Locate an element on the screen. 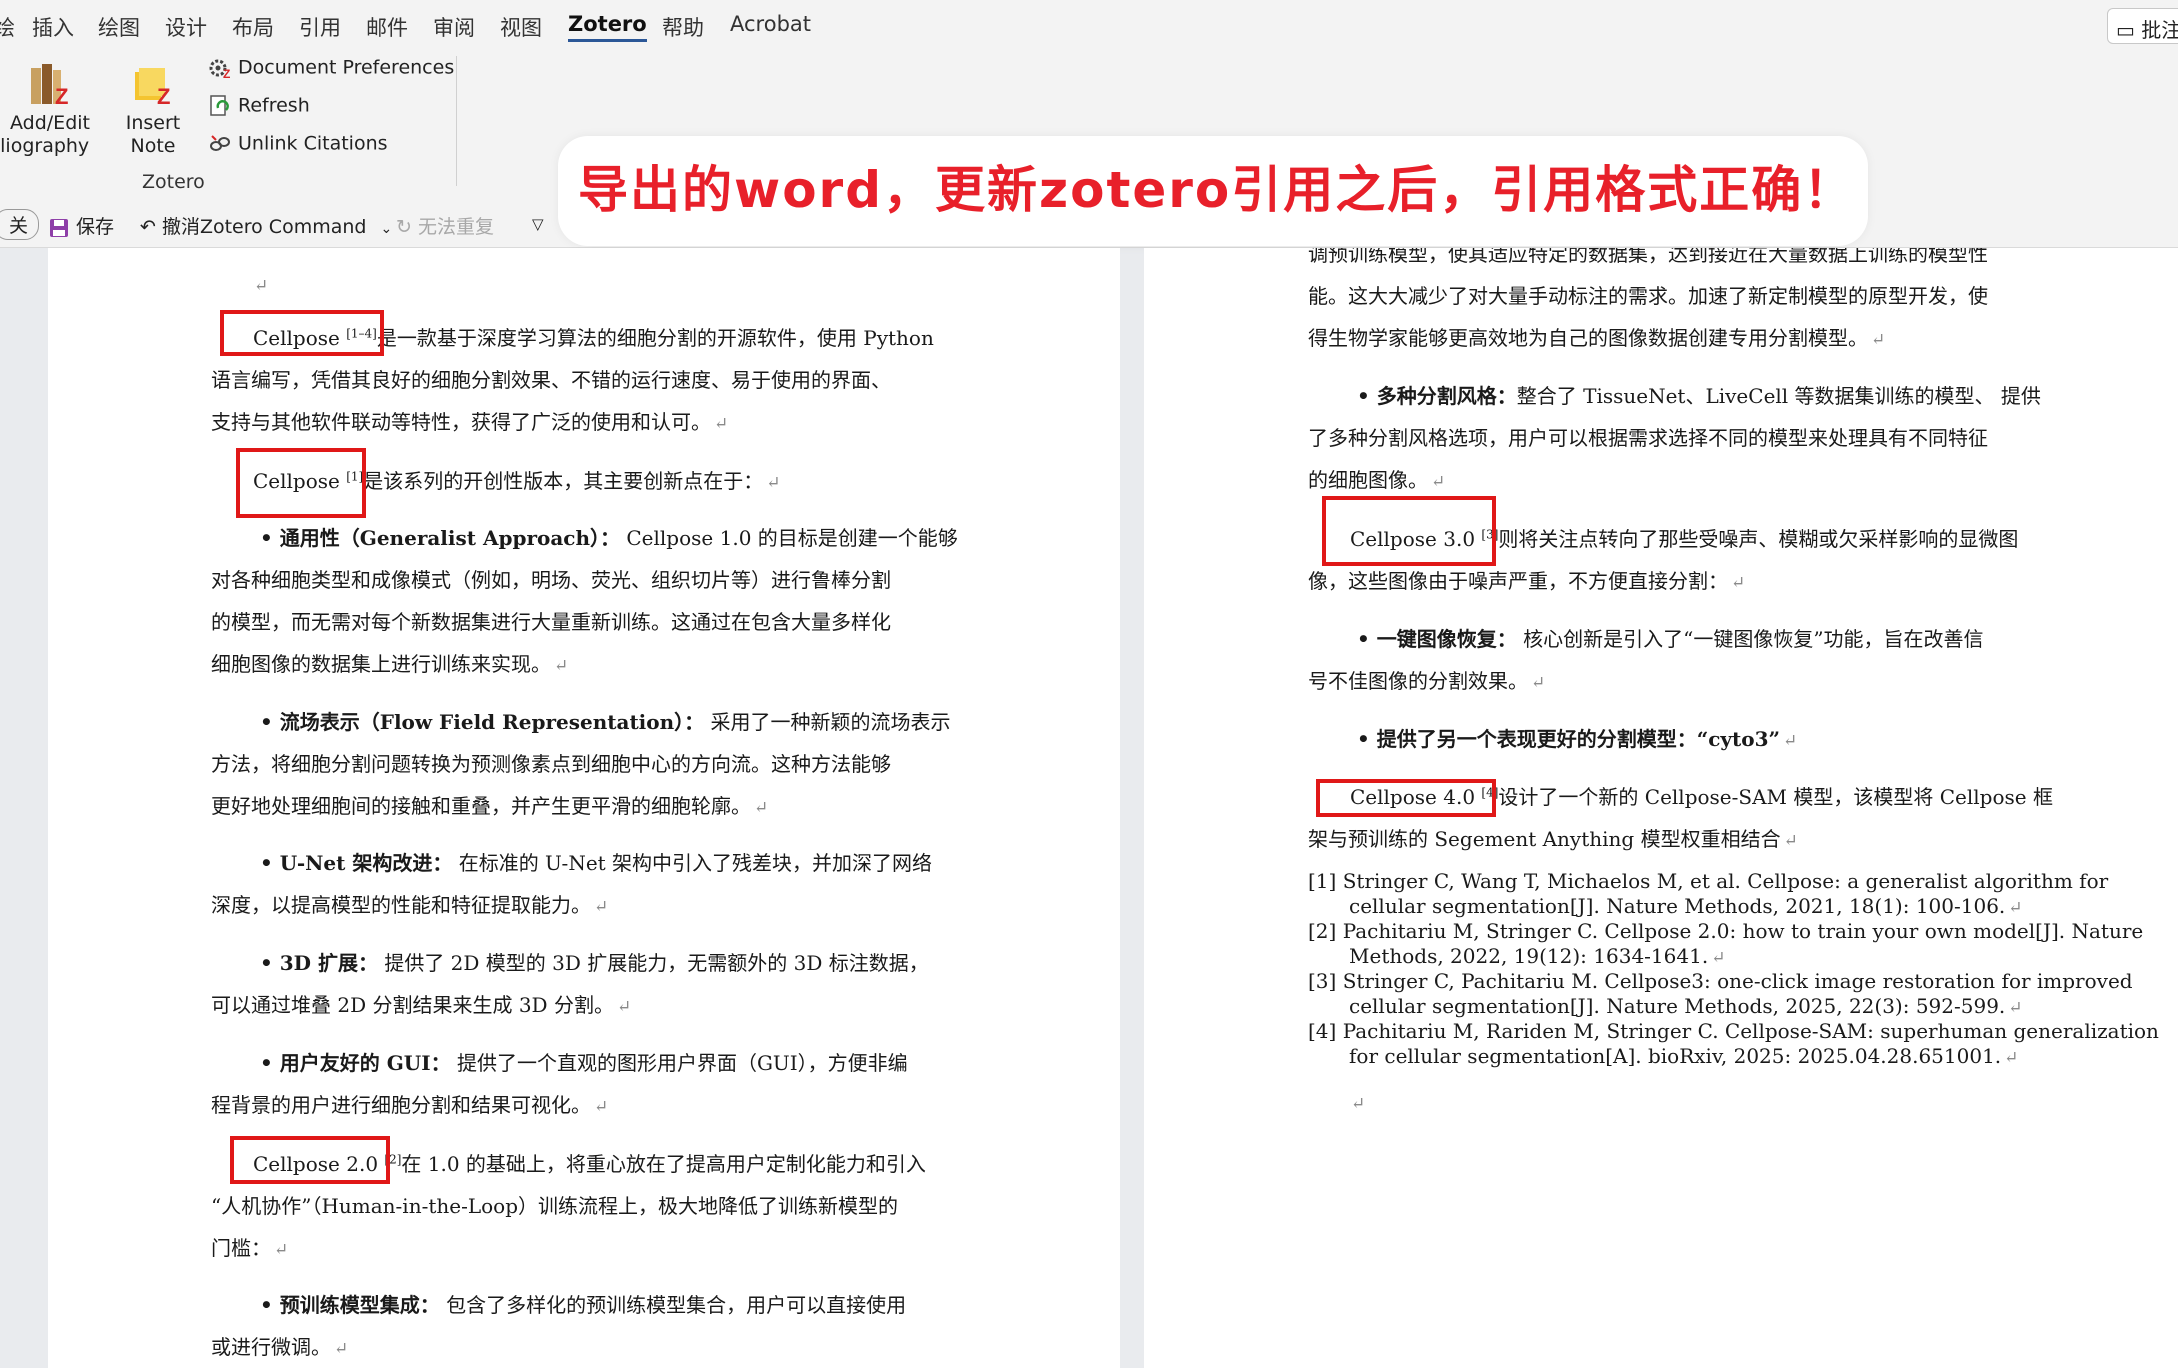 Image resolution: width=2178 pixels, height=1368 pixels. tab-design: 设计 is located at coordinates (186, 27).